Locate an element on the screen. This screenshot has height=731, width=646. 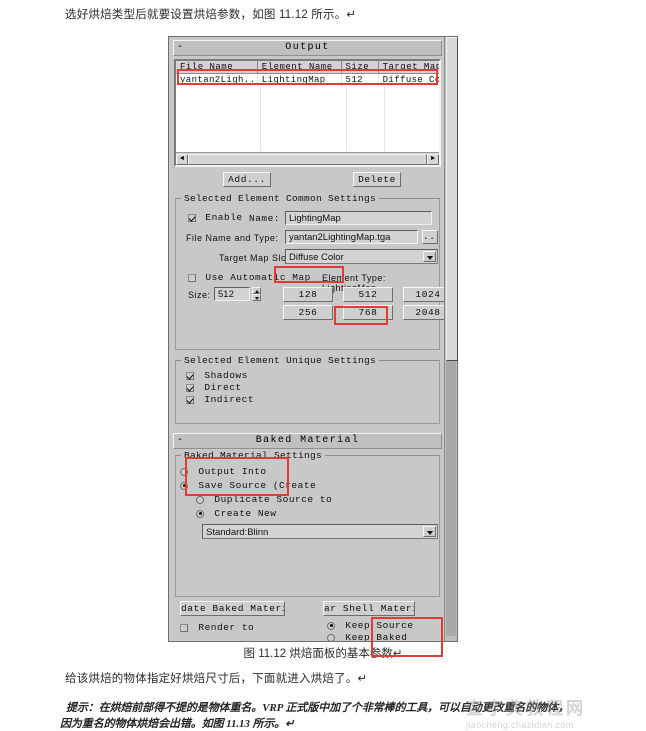
scroll-right-icon: ► is located at coordinates (433, 159).